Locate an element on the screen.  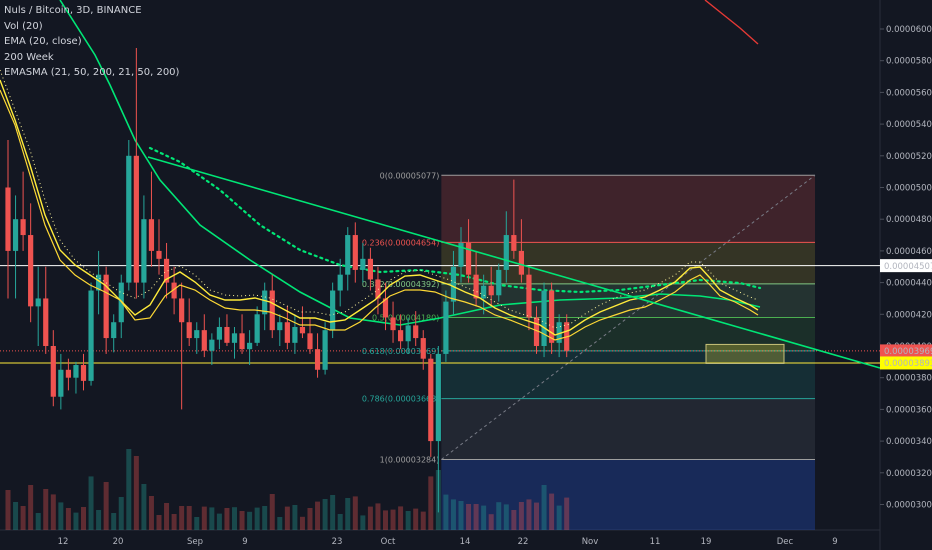
fib-level-label: 0.382(0.00004392) is located at coordinates (401, 284).